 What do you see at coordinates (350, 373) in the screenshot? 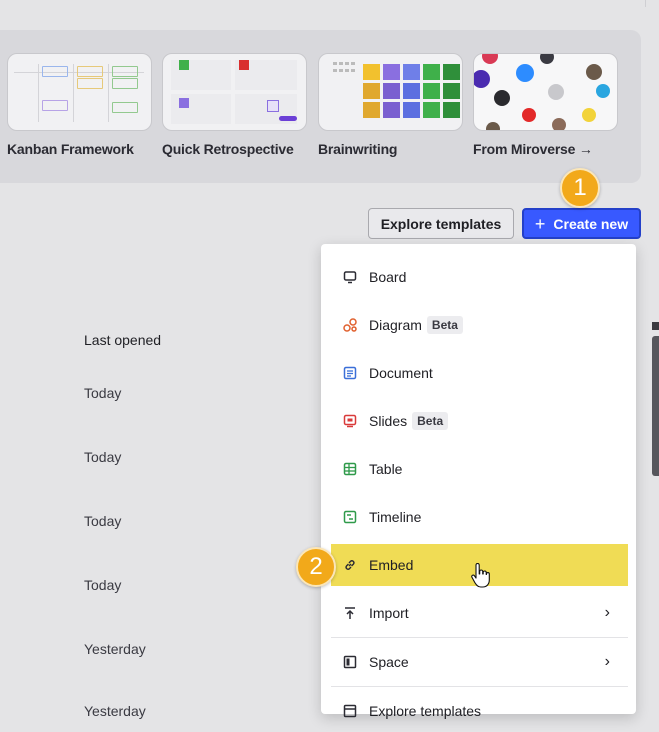
I see `document-icon` at bounding box center [350, 373].